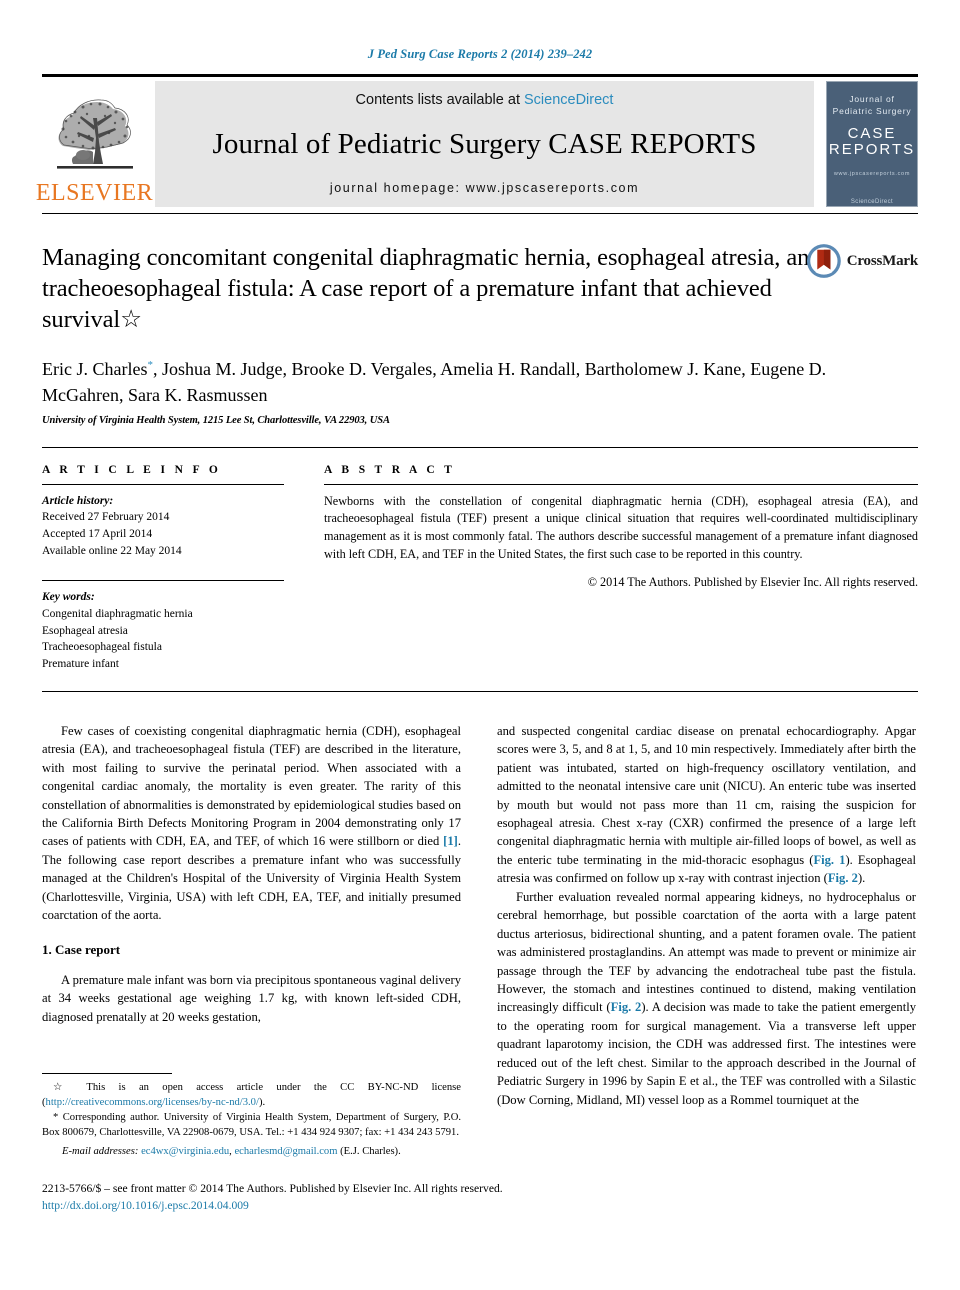 The image size is (960, 1290). Describe the element at coordinates (843, 878) in the screenshot. I see `figure-ref-2: Fig. 2` at that location.